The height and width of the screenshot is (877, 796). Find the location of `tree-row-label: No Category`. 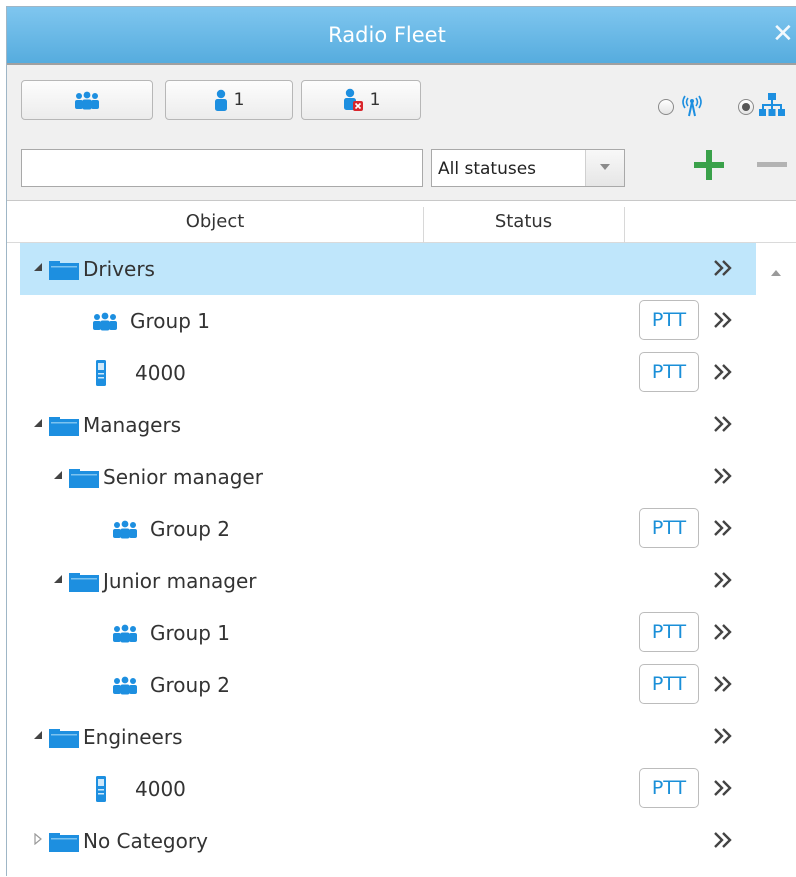

tree-row-label: No Category is located at coordinates (145, 841).